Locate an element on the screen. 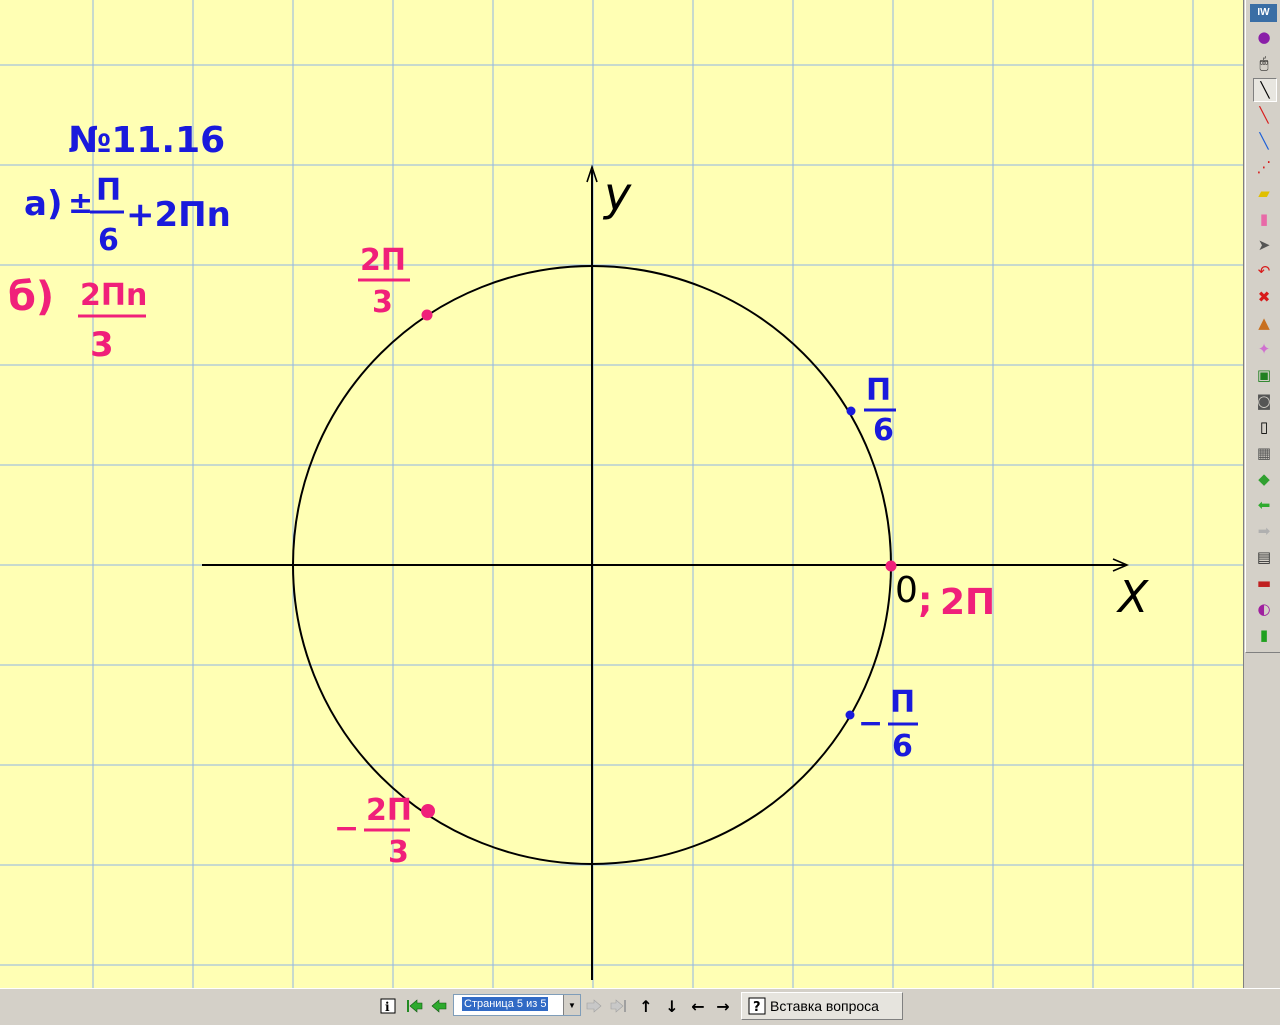  point-zero-label: 0 is located at coordinates (906, 590).